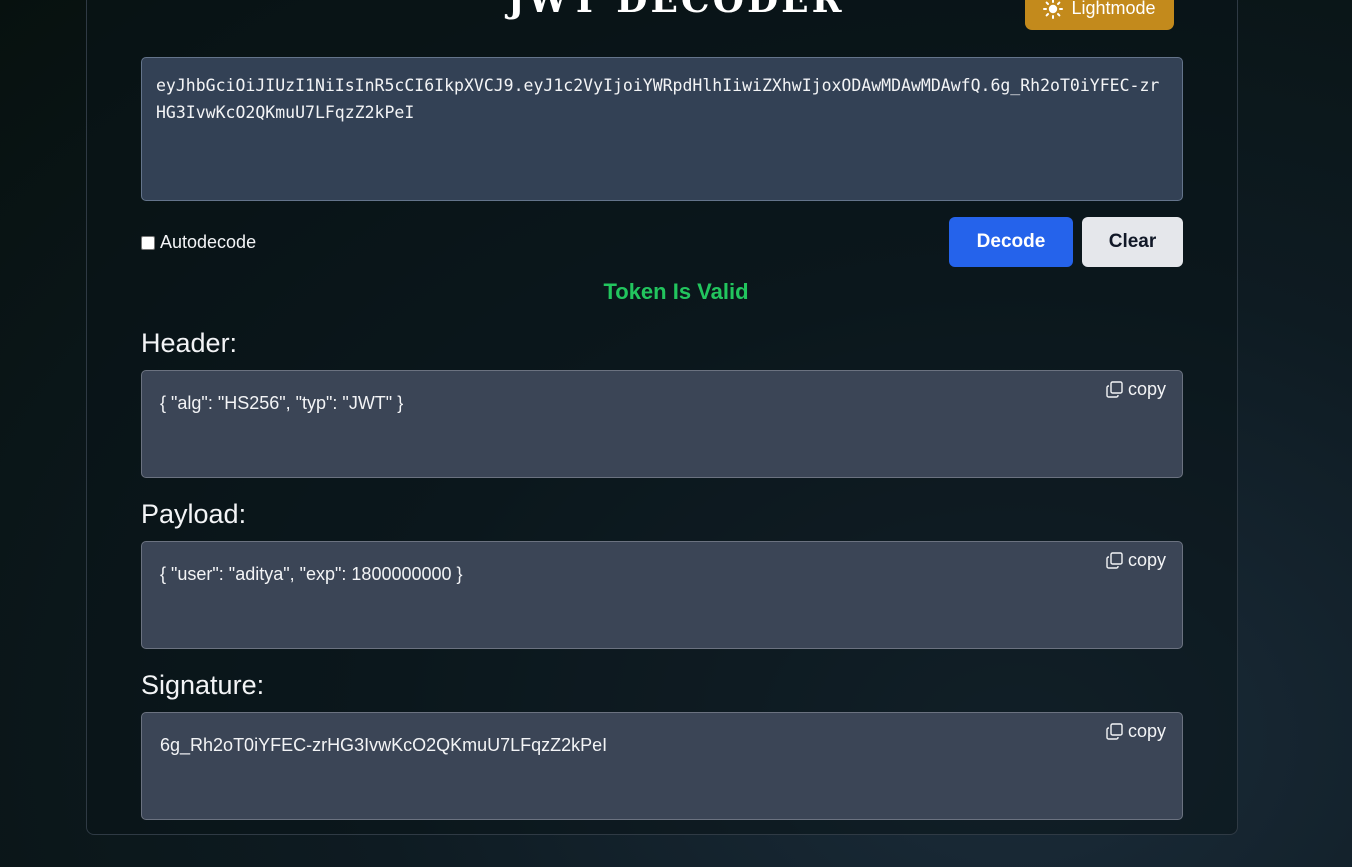 The height and width of the screenshot is (867, 1352). Describe the element at coordinates (194, 514) in the screenshot. I see `payload-section-label: Payload:` at that location.